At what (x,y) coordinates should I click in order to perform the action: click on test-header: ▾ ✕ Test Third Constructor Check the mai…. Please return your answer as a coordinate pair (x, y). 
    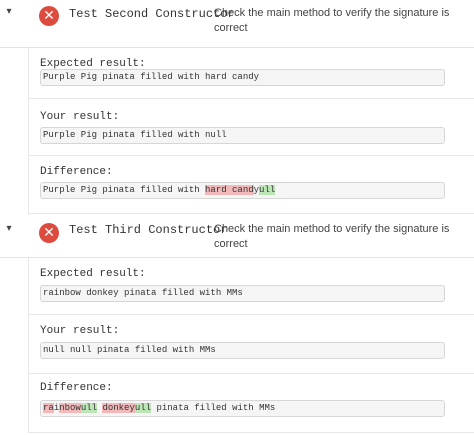
    Looking at the image, I should click on (237, 236).